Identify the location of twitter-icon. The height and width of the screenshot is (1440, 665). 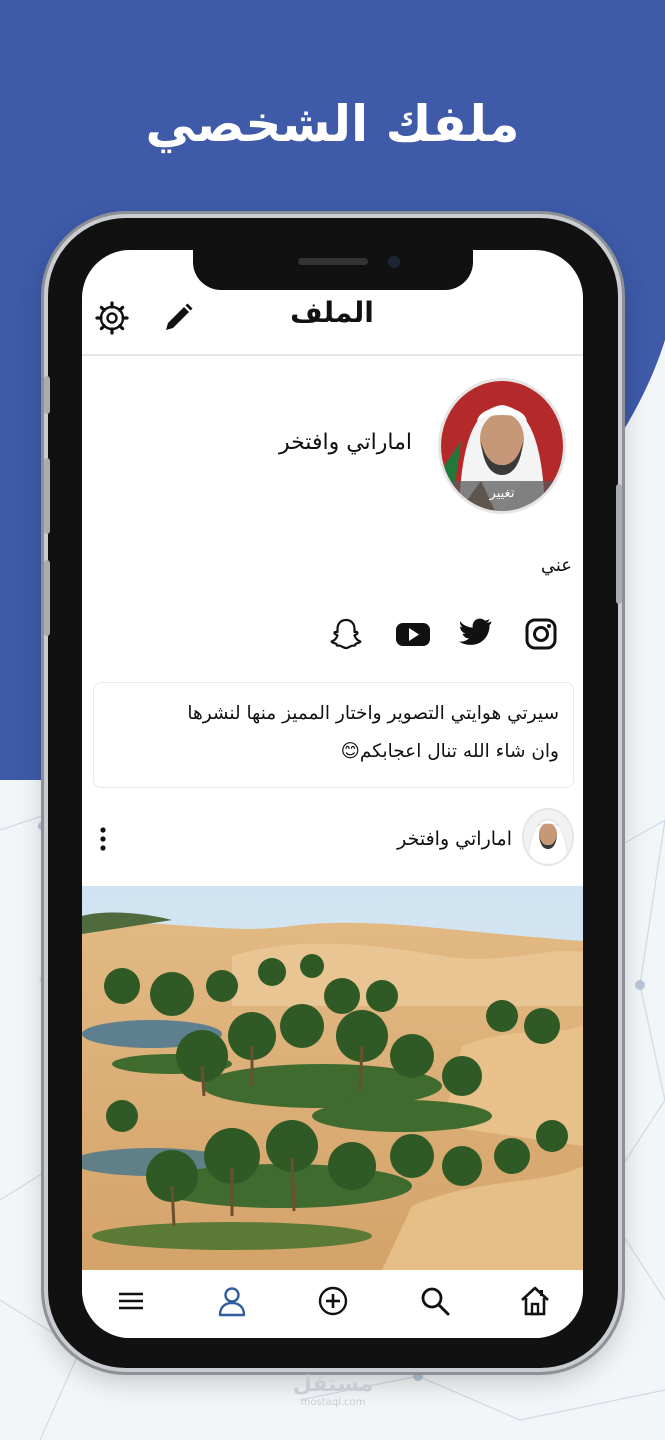
(476, 634).